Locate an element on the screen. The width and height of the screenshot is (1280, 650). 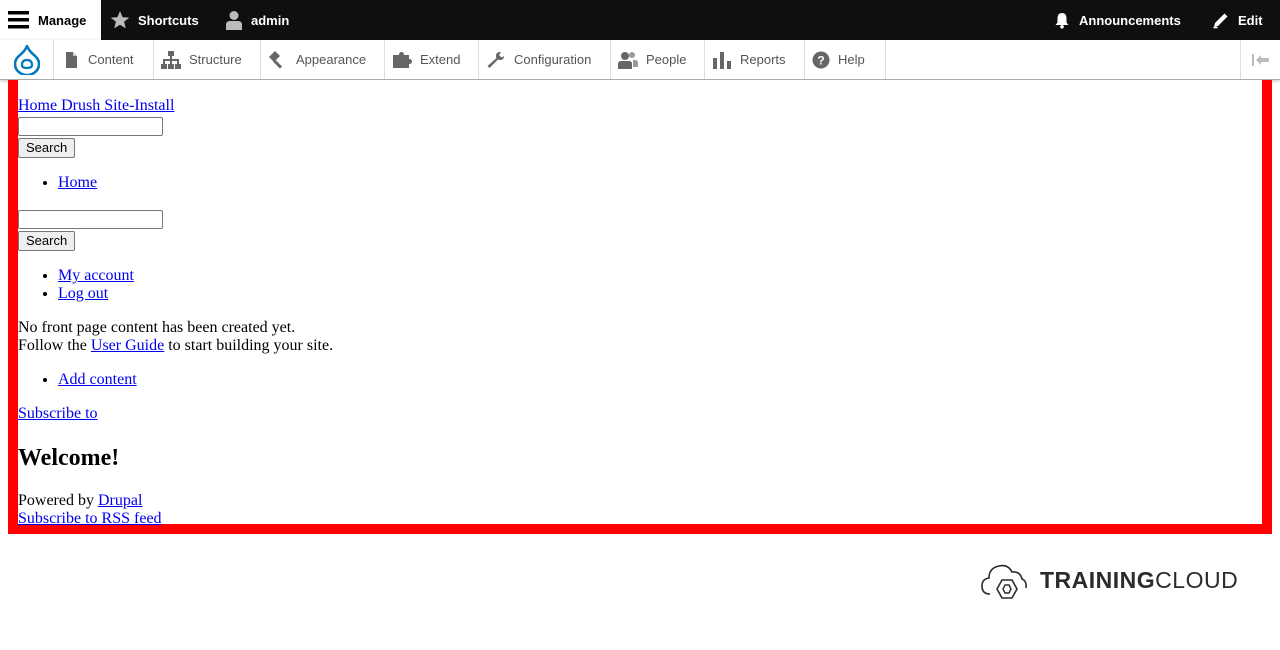
wordmark-bold: TRAINING is located at coordinates (1098, 579).